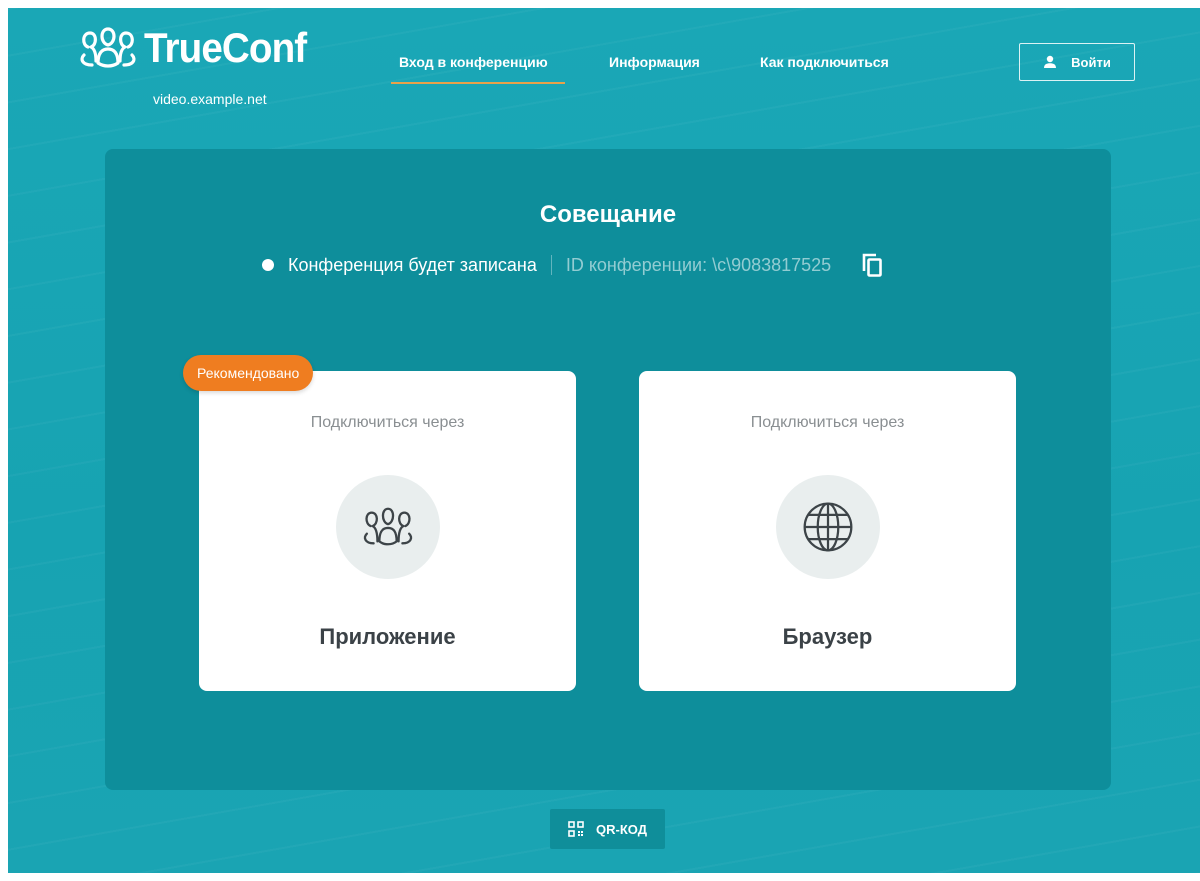 The image size is (1200, 881). What do you see at coordinates (698, 264) in the screenshot?
I see `conference-id: ID конференции: \c\9083817525` at bounding box center [698, 264].